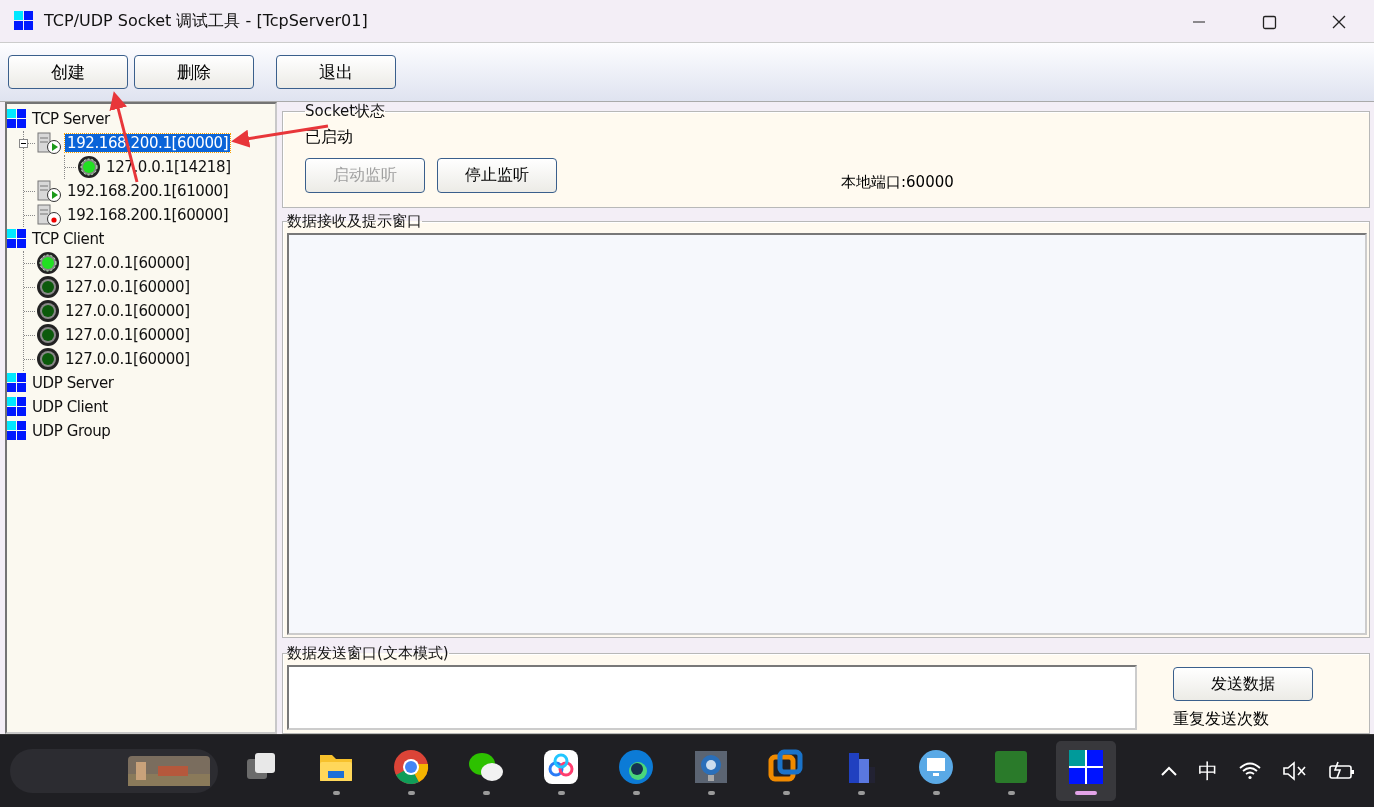  What do you see at coordinates (68, 72) in the screenshot?
I see `toolbar-button: 创建` at bounding box center [68, 72].